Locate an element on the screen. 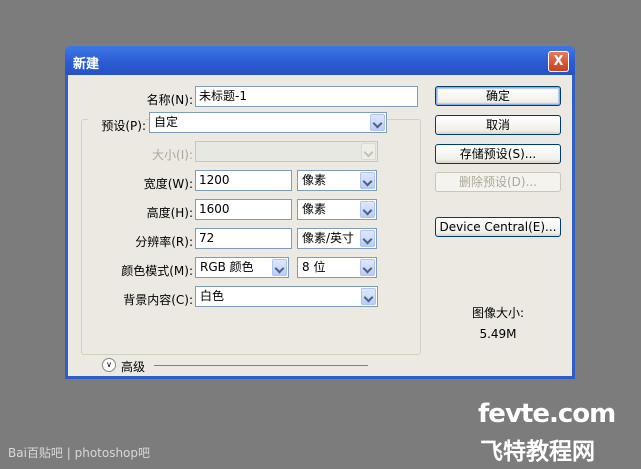  resolution-label: 分辨率(R): is located at coordinates (164, 242).